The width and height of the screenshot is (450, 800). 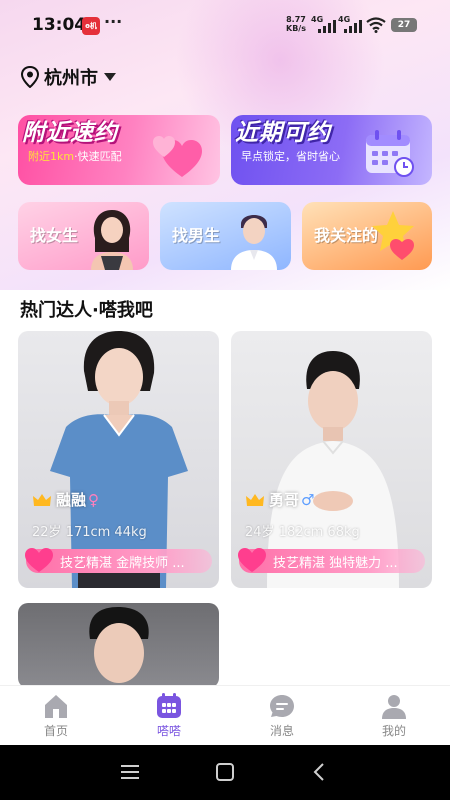 I want to click on signal-bars-2-icon, so click(x=353, y=26).